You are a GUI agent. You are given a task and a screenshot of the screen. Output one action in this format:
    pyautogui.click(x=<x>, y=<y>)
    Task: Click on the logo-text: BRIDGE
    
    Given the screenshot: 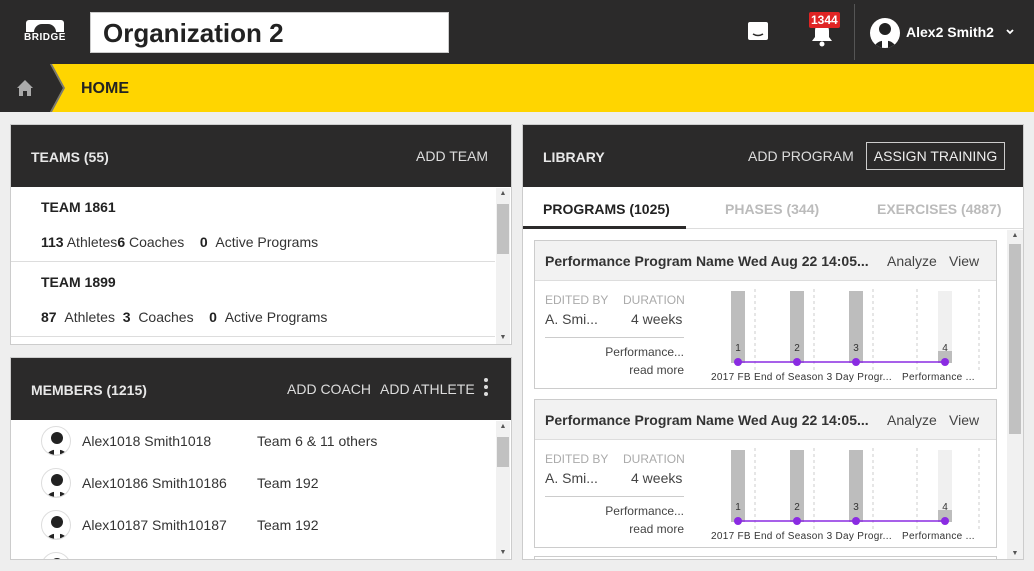 What is the action you would take?
    pyautogui.click(x=45, y=37)
    